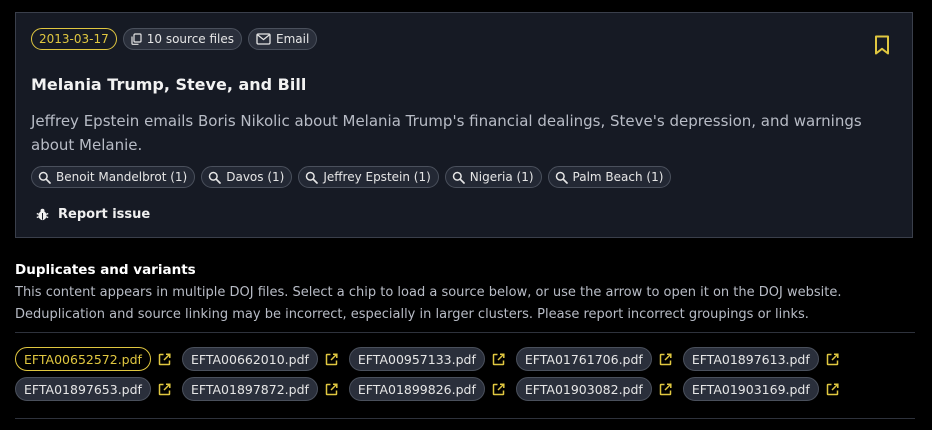 This screenshot has width=932, height=430. I want to click on source-files-badge: 10 source files, so click(182, 39).